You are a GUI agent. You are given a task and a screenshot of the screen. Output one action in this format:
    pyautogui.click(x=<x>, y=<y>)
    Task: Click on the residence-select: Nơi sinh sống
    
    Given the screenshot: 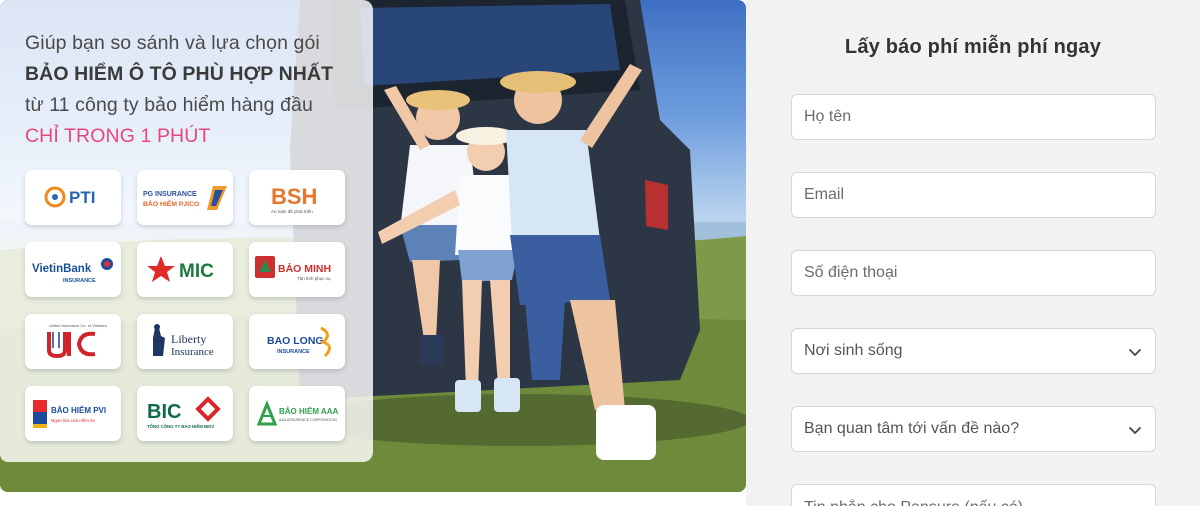 What is the action you would take?
    pyautogui.click(x=973, y=351)
    